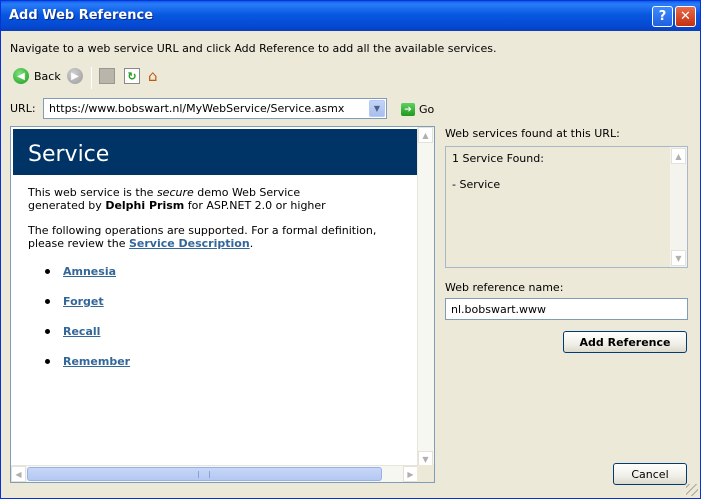 This screenshot has width=701, height=499. I want to click on operations-text-3: ., so click(251, 243).